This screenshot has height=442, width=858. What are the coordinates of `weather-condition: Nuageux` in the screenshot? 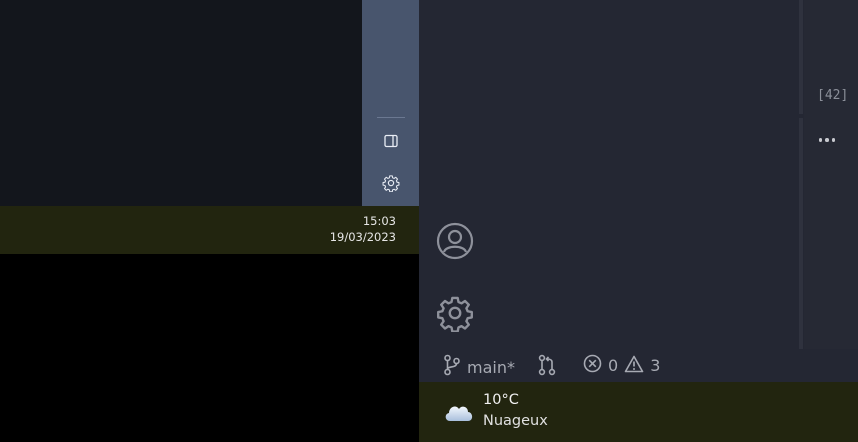 It's located at (515, 421).